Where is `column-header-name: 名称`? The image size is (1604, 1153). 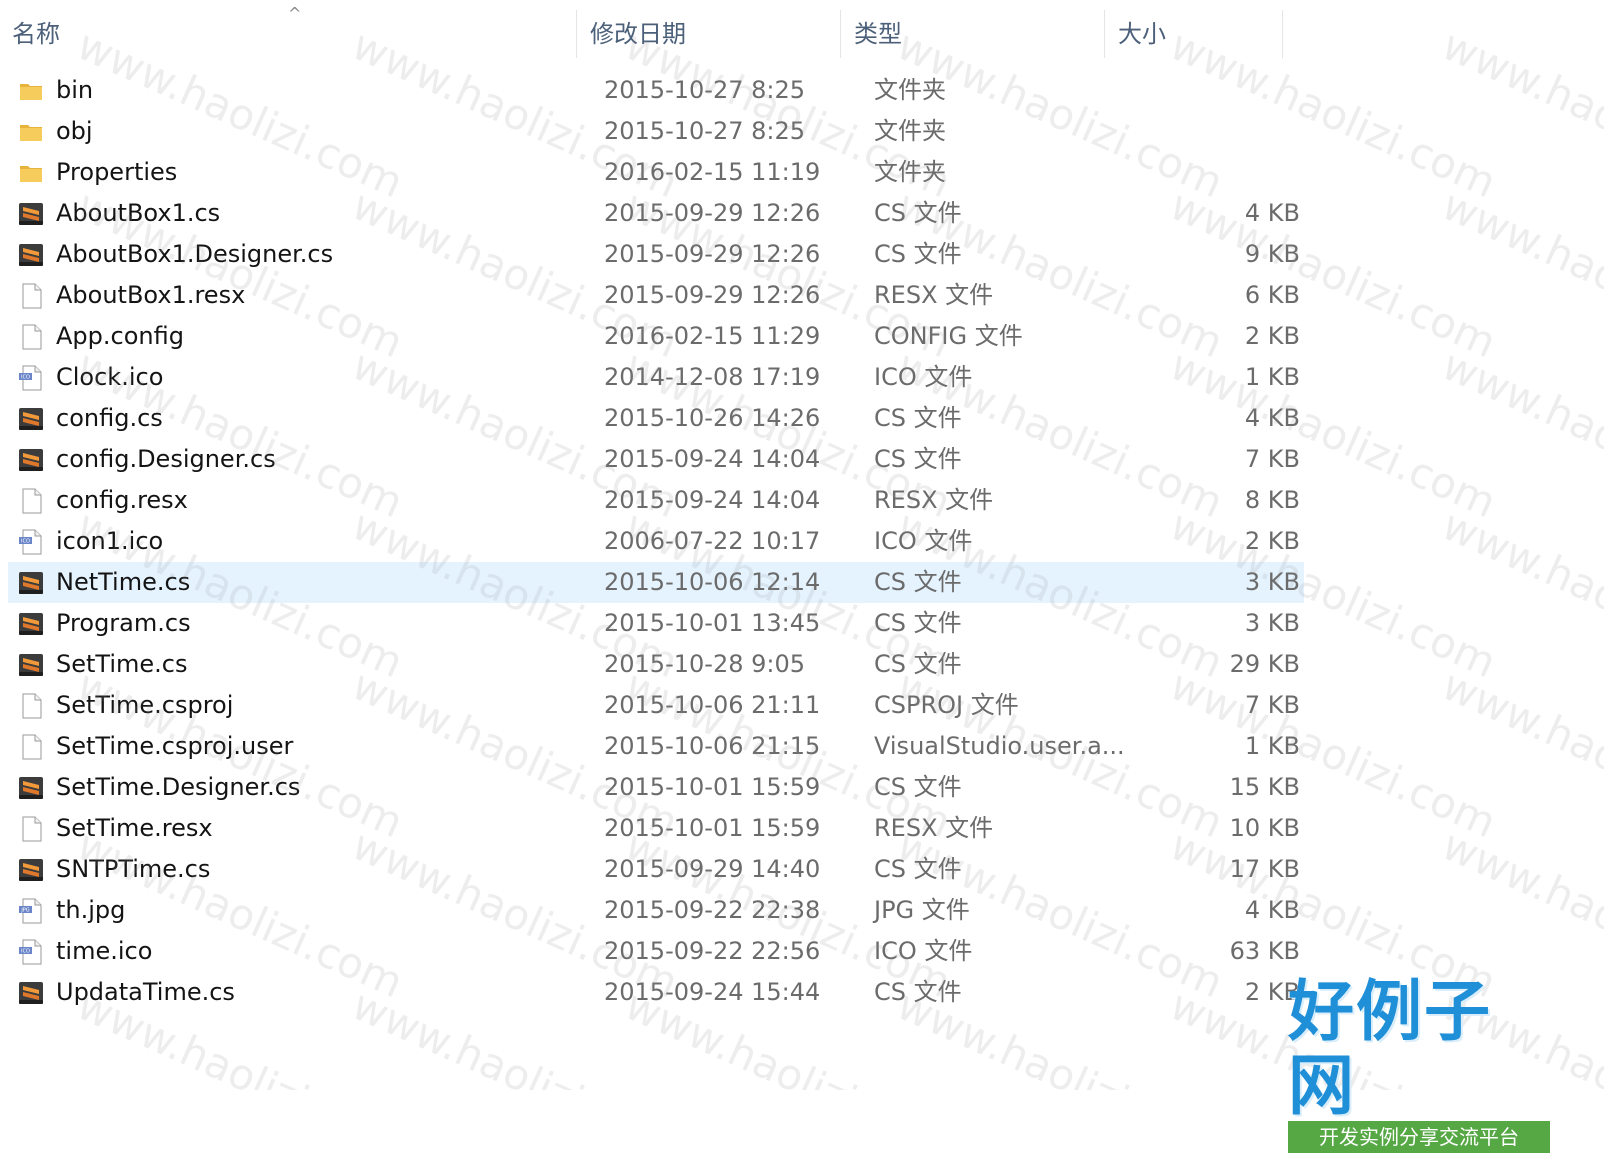
column-header-name: 名称 is located at coordinates (285, 34).